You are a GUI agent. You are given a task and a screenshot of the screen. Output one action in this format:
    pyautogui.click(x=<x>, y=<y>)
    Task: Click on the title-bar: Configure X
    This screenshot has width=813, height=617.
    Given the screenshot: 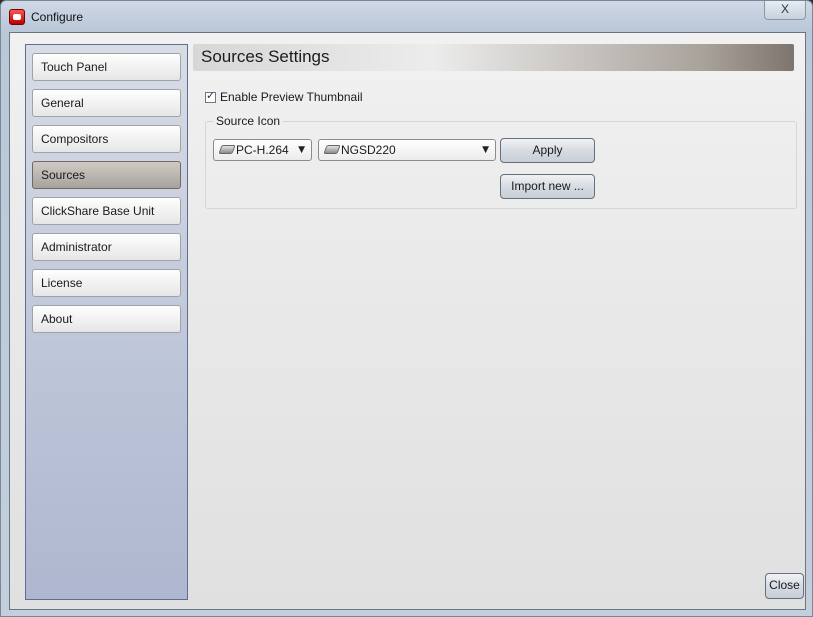 What is the action you would take?
    pyautogui.click(x=406, y=17)
    